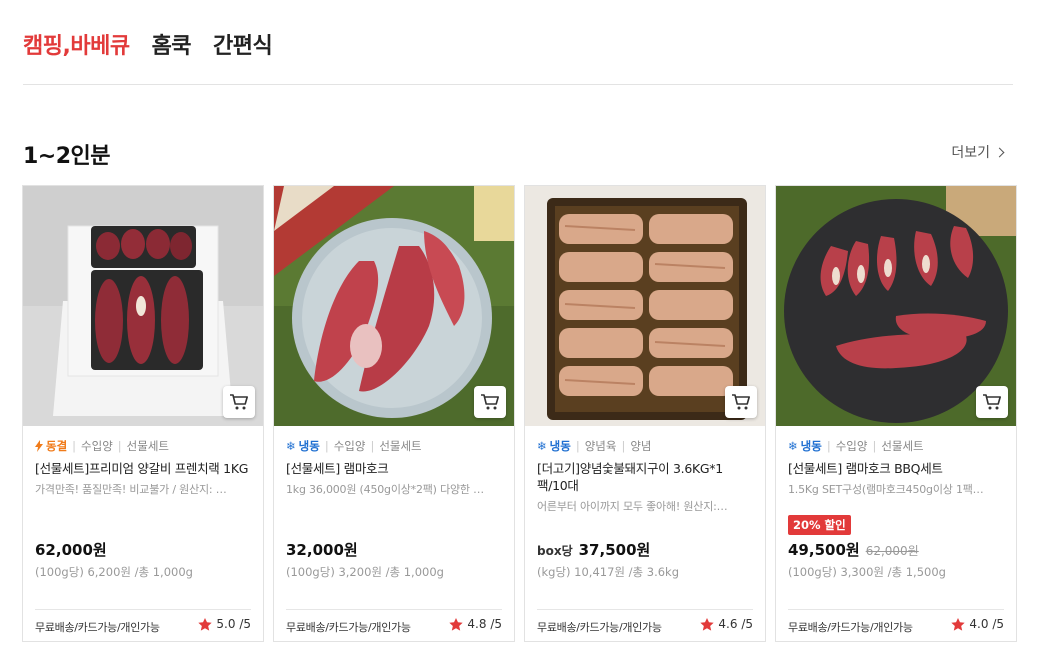 The image size is (1041, 661). Describe the element at coordinates (365, 572) in the screenshot. I see `unit-price: (100g당) 3,200원 /총 1,000g` at that location.